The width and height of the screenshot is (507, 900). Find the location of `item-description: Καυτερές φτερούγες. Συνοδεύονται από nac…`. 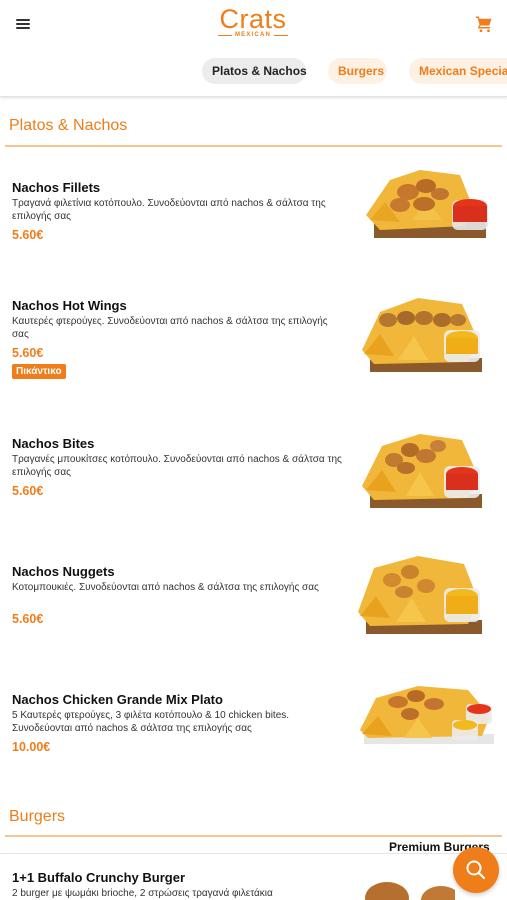

item-description: Καυτερές φτερούγες. Συνοδεύονται από nac… is located at coordinates (170, 328).